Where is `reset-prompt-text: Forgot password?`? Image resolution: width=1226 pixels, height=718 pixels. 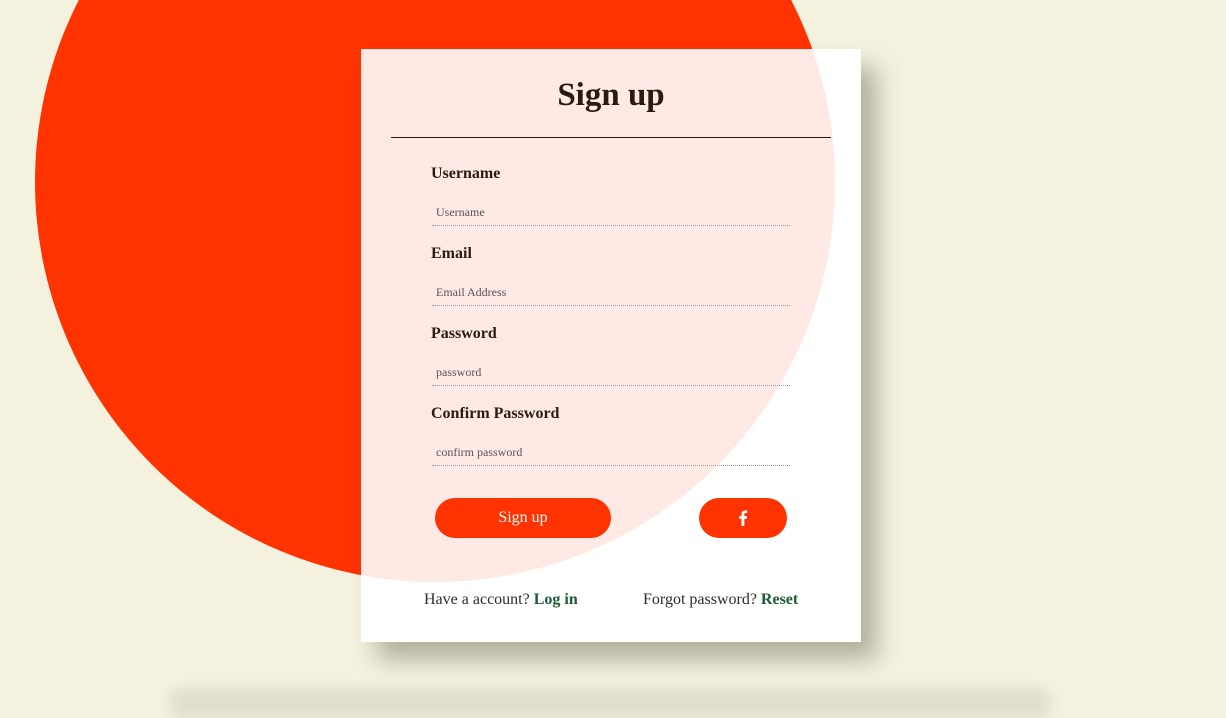
reset-prompt-text: Forgot password? is located at coordinates (700, 599).